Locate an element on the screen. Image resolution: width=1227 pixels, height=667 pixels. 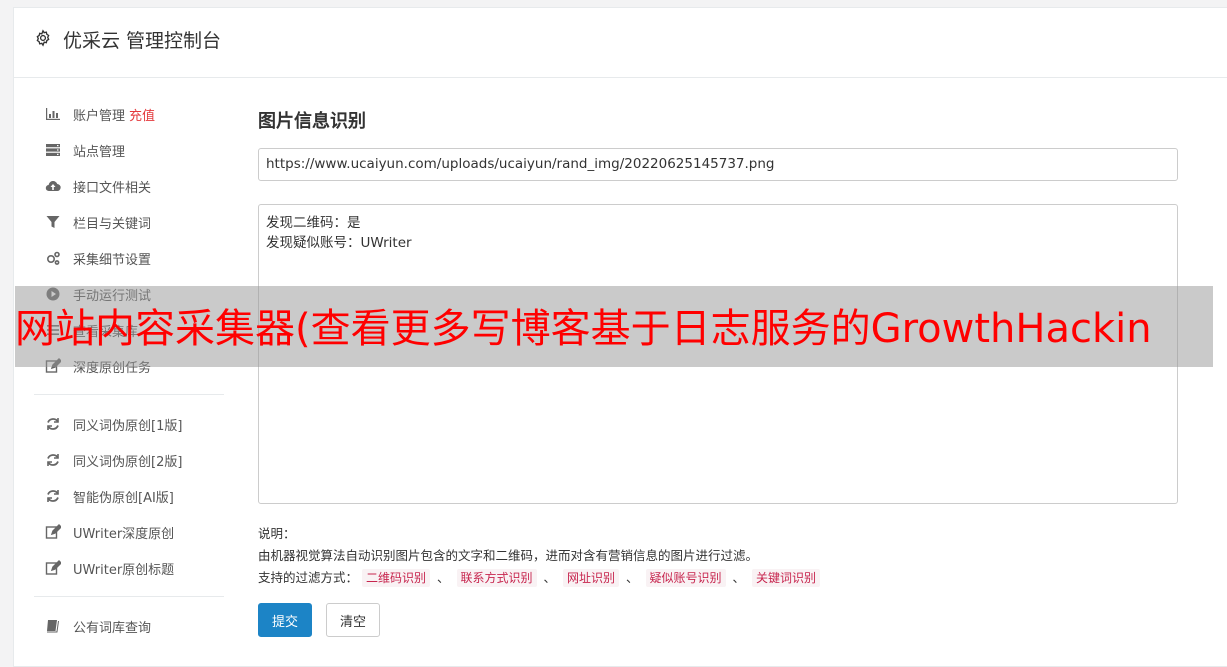
sidebar-item-label: 同义词伪原创[1版] is located at coordinates (128, 426).